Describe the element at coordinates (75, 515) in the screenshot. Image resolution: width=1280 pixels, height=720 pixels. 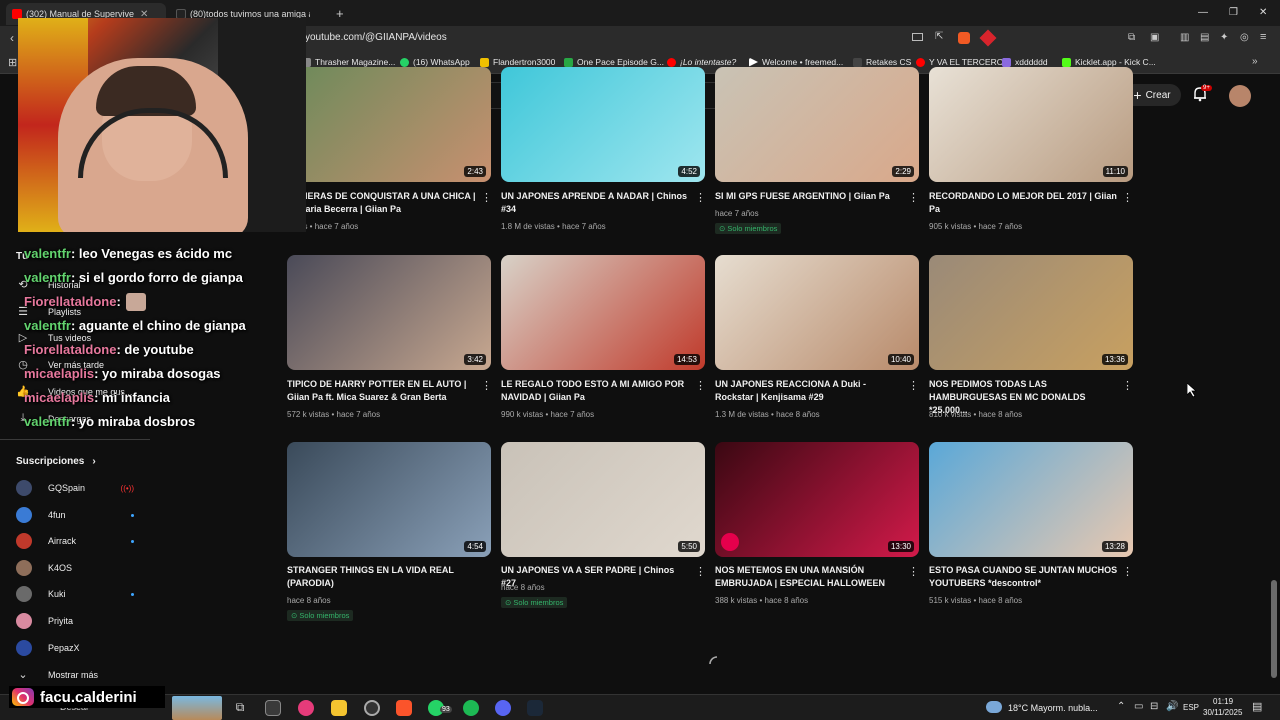
I see `subscription-item: 4fun` at that location.